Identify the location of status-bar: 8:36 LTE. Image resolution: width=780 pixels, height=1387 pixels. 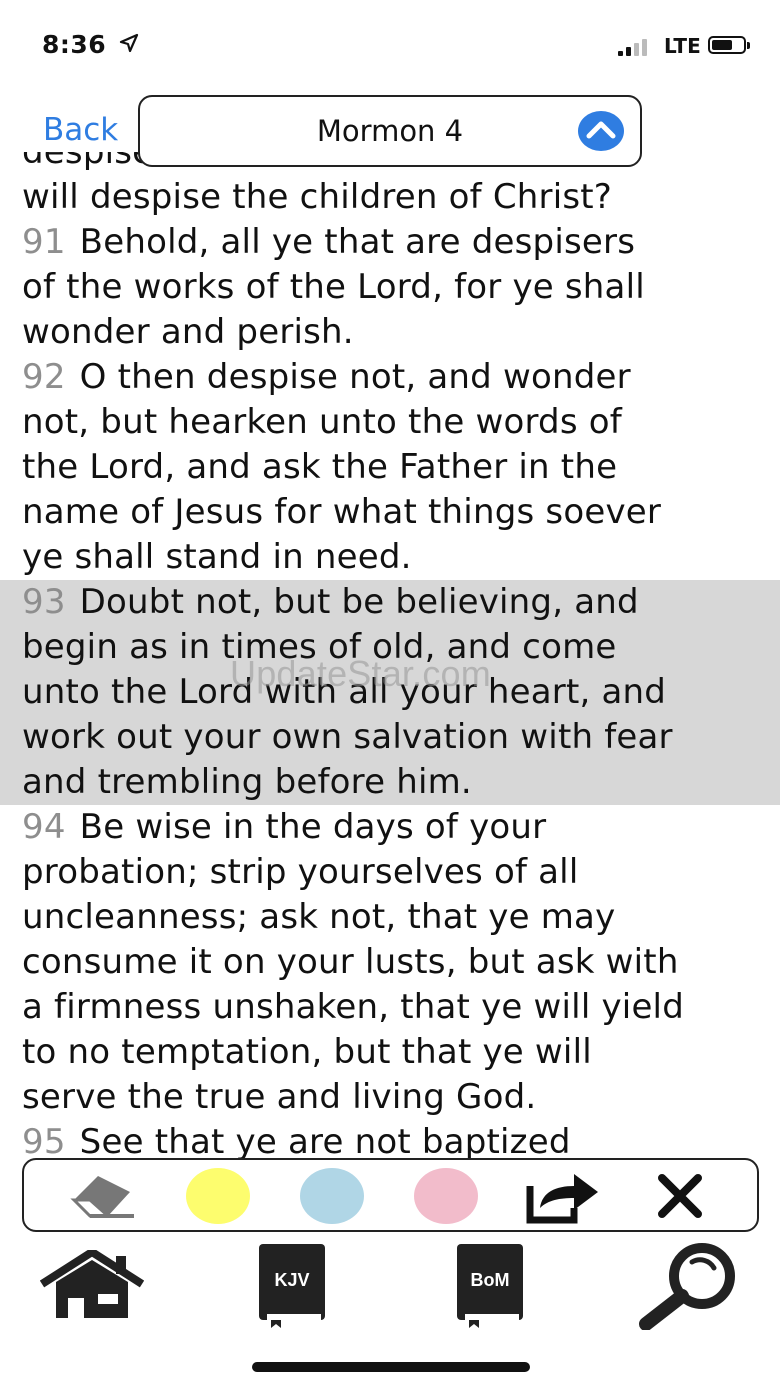
(390, 45).